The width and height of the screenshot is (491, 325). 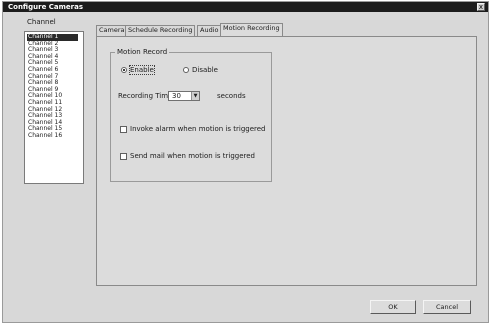 I want to click on close-button: x, so click(x=481, y=7).